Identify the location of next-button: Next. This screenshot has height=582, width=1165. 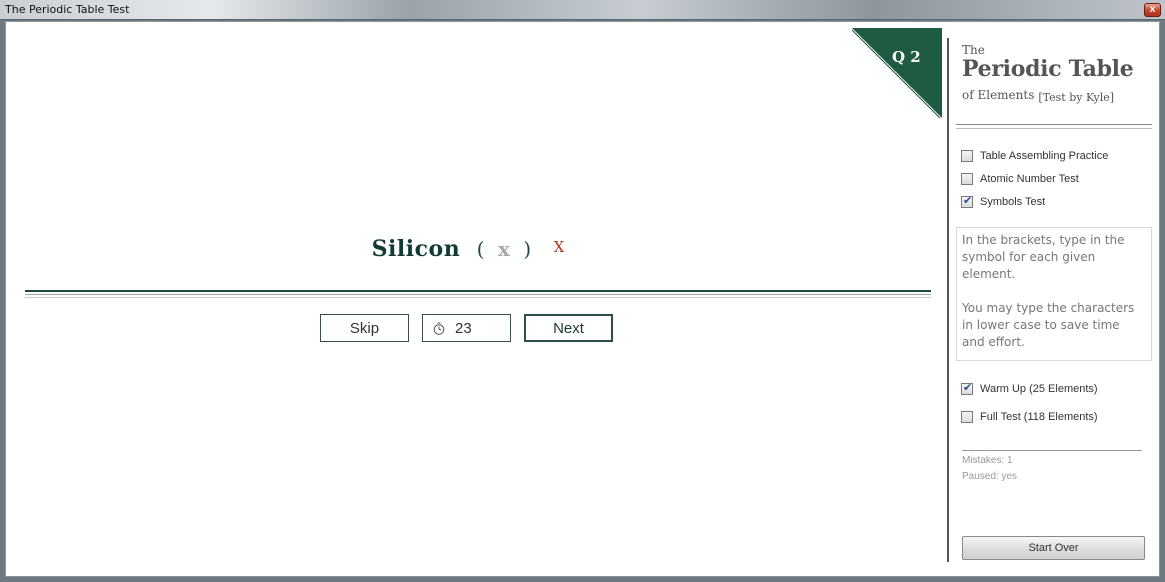
(568, 328).